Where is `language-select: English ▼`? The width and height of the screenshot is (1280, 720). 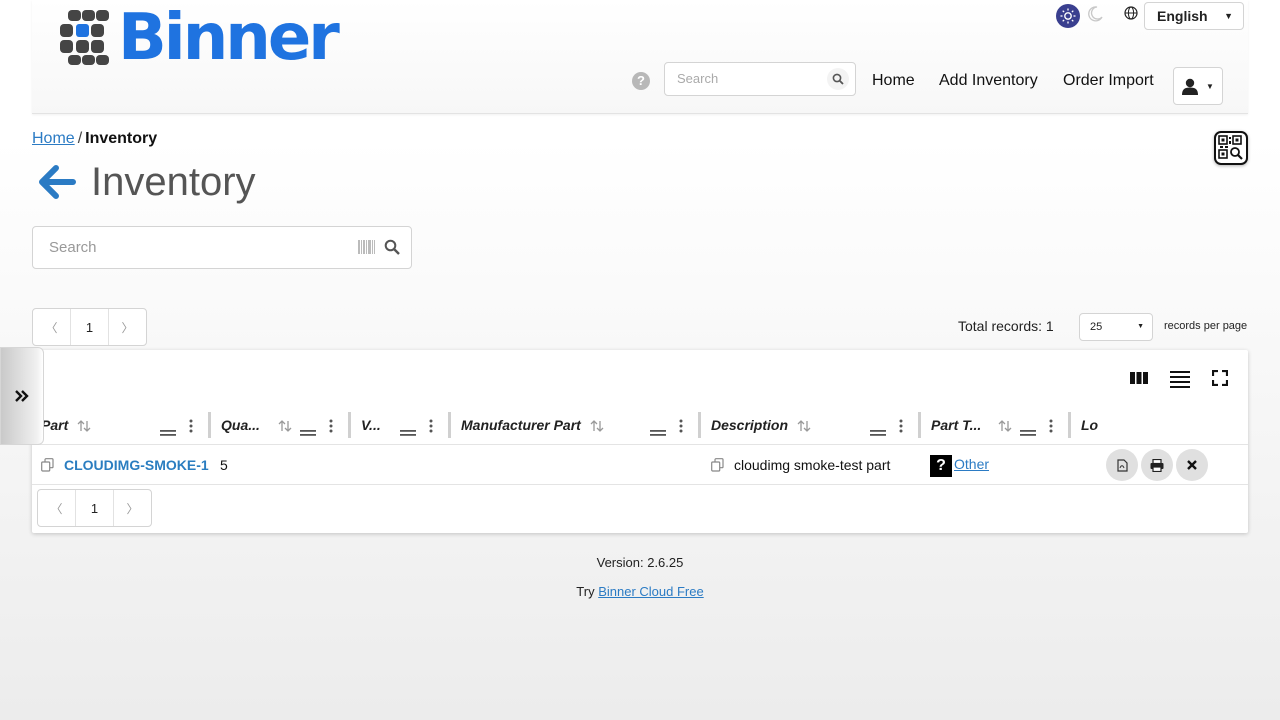 language-select: English ▼ is located at coordinates (1194, 16).